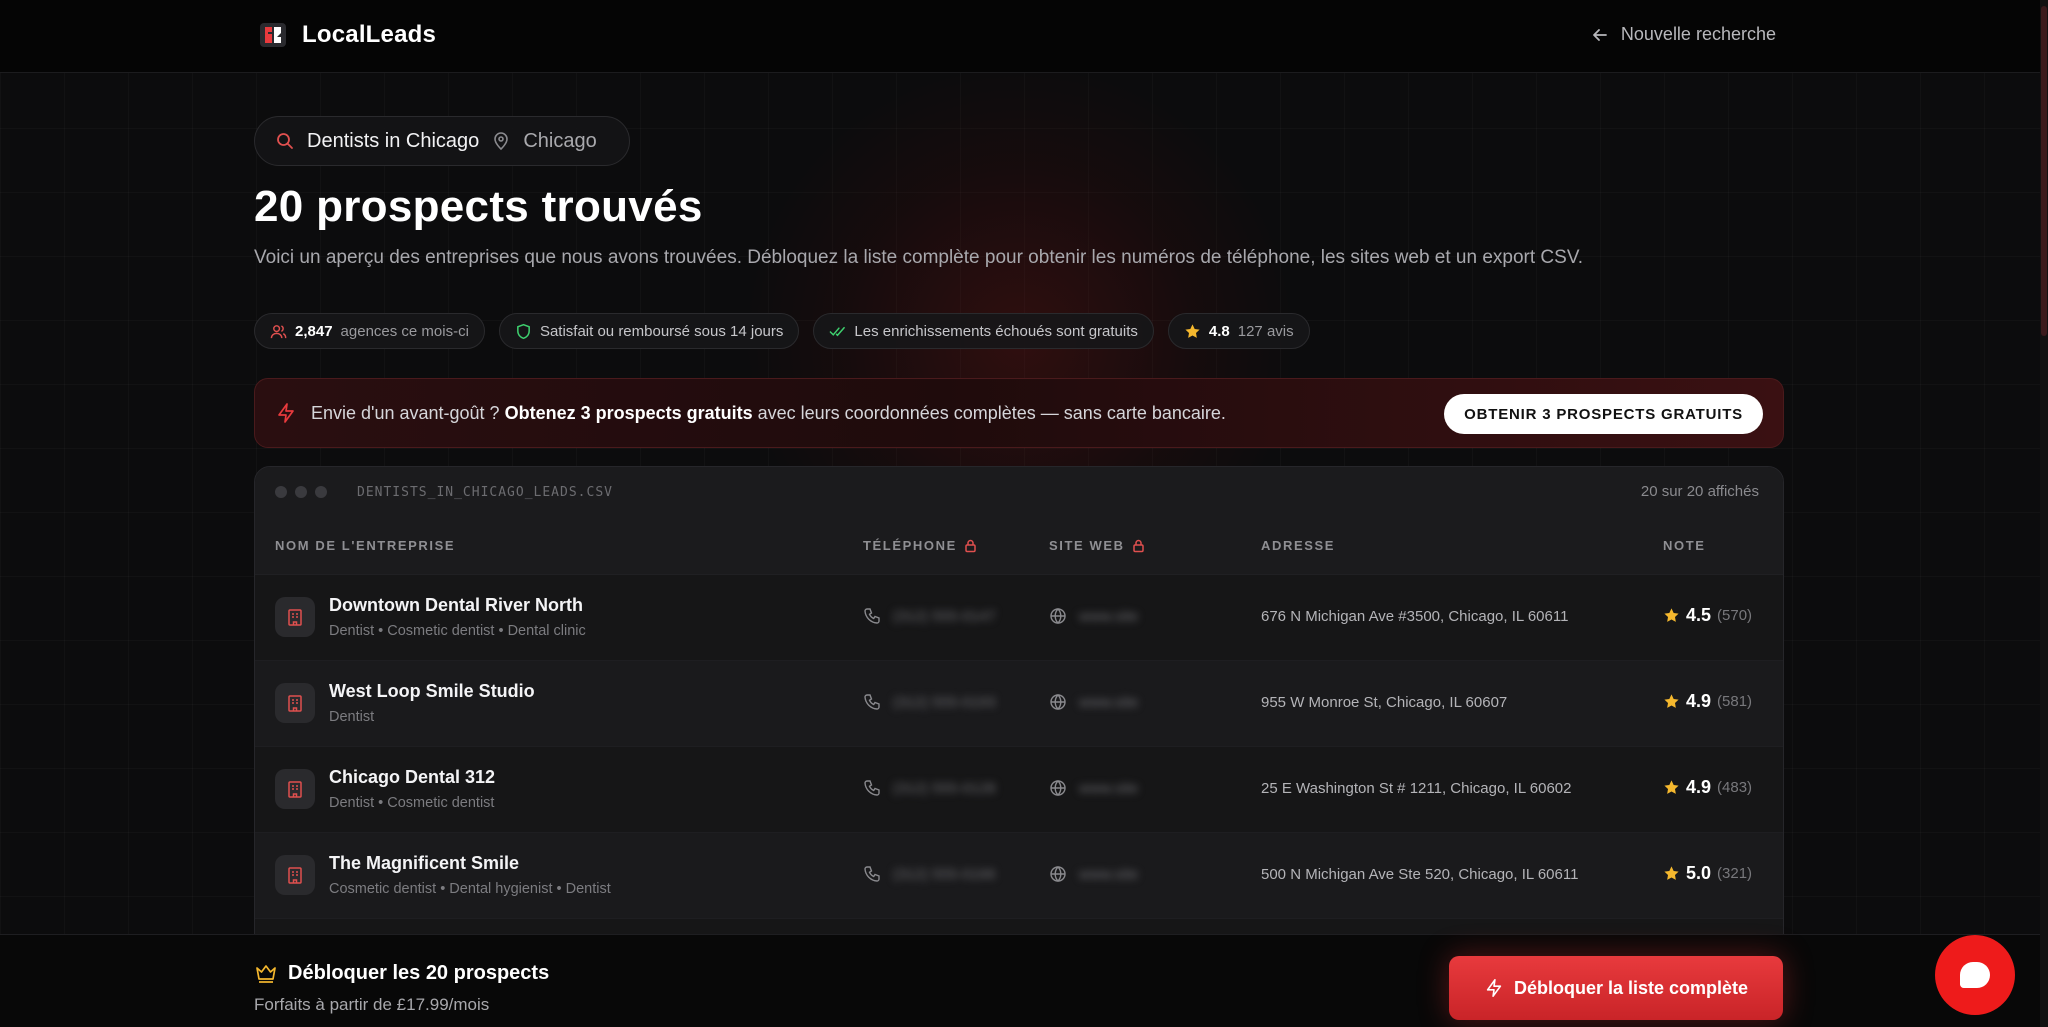 The height and width of the screenshot is (1027, 2048). I want to click on business-categories: Dentist, so click(352, 717).